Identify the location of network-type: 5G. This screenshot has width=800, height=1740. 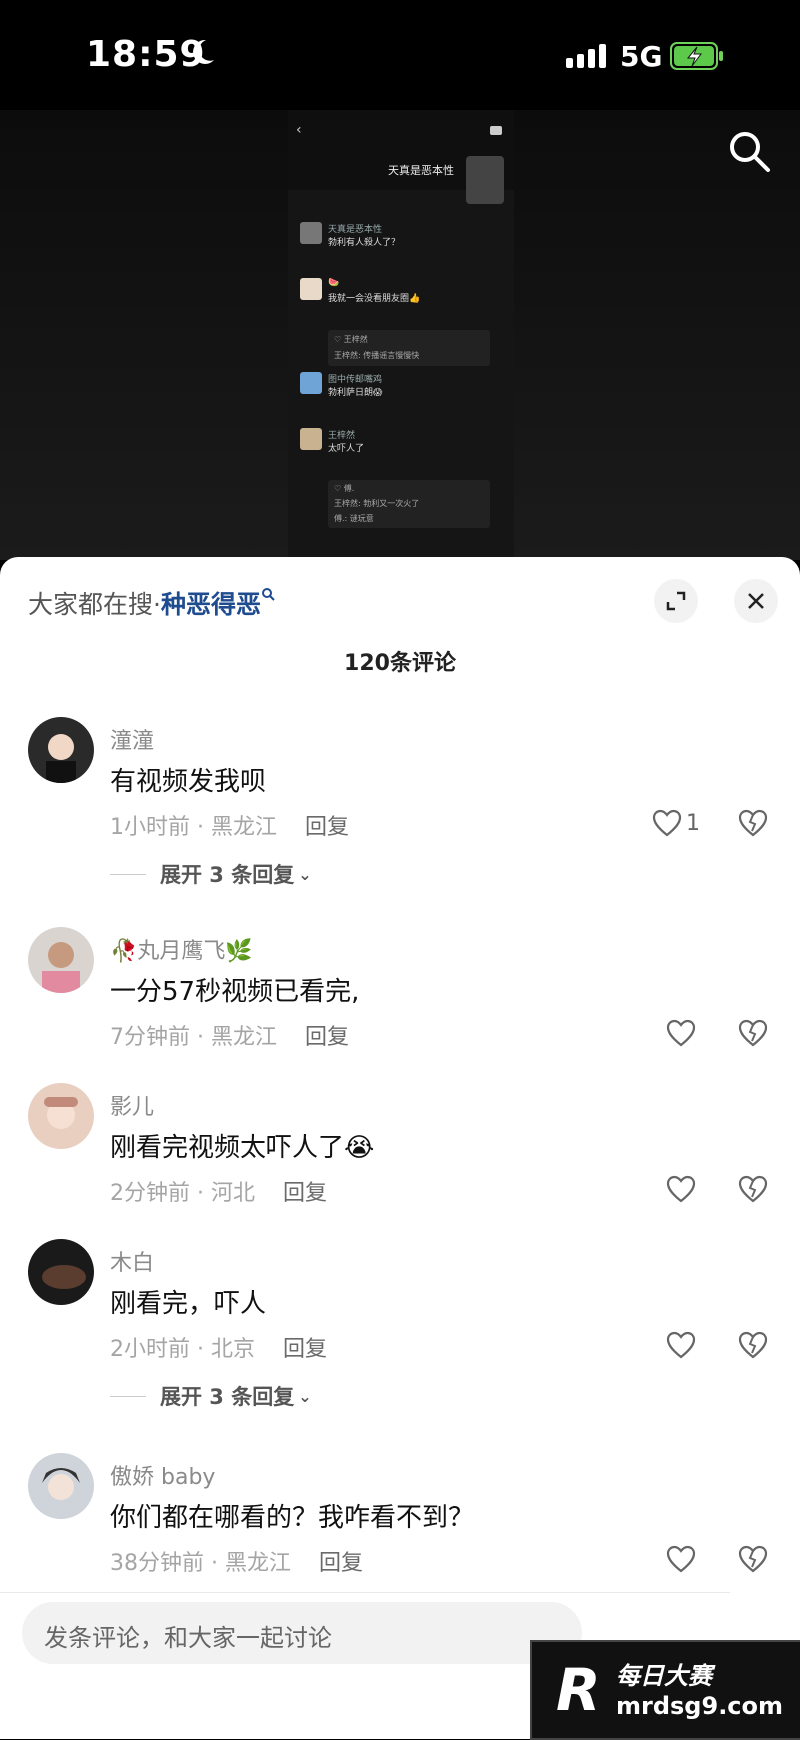
(641, 56).